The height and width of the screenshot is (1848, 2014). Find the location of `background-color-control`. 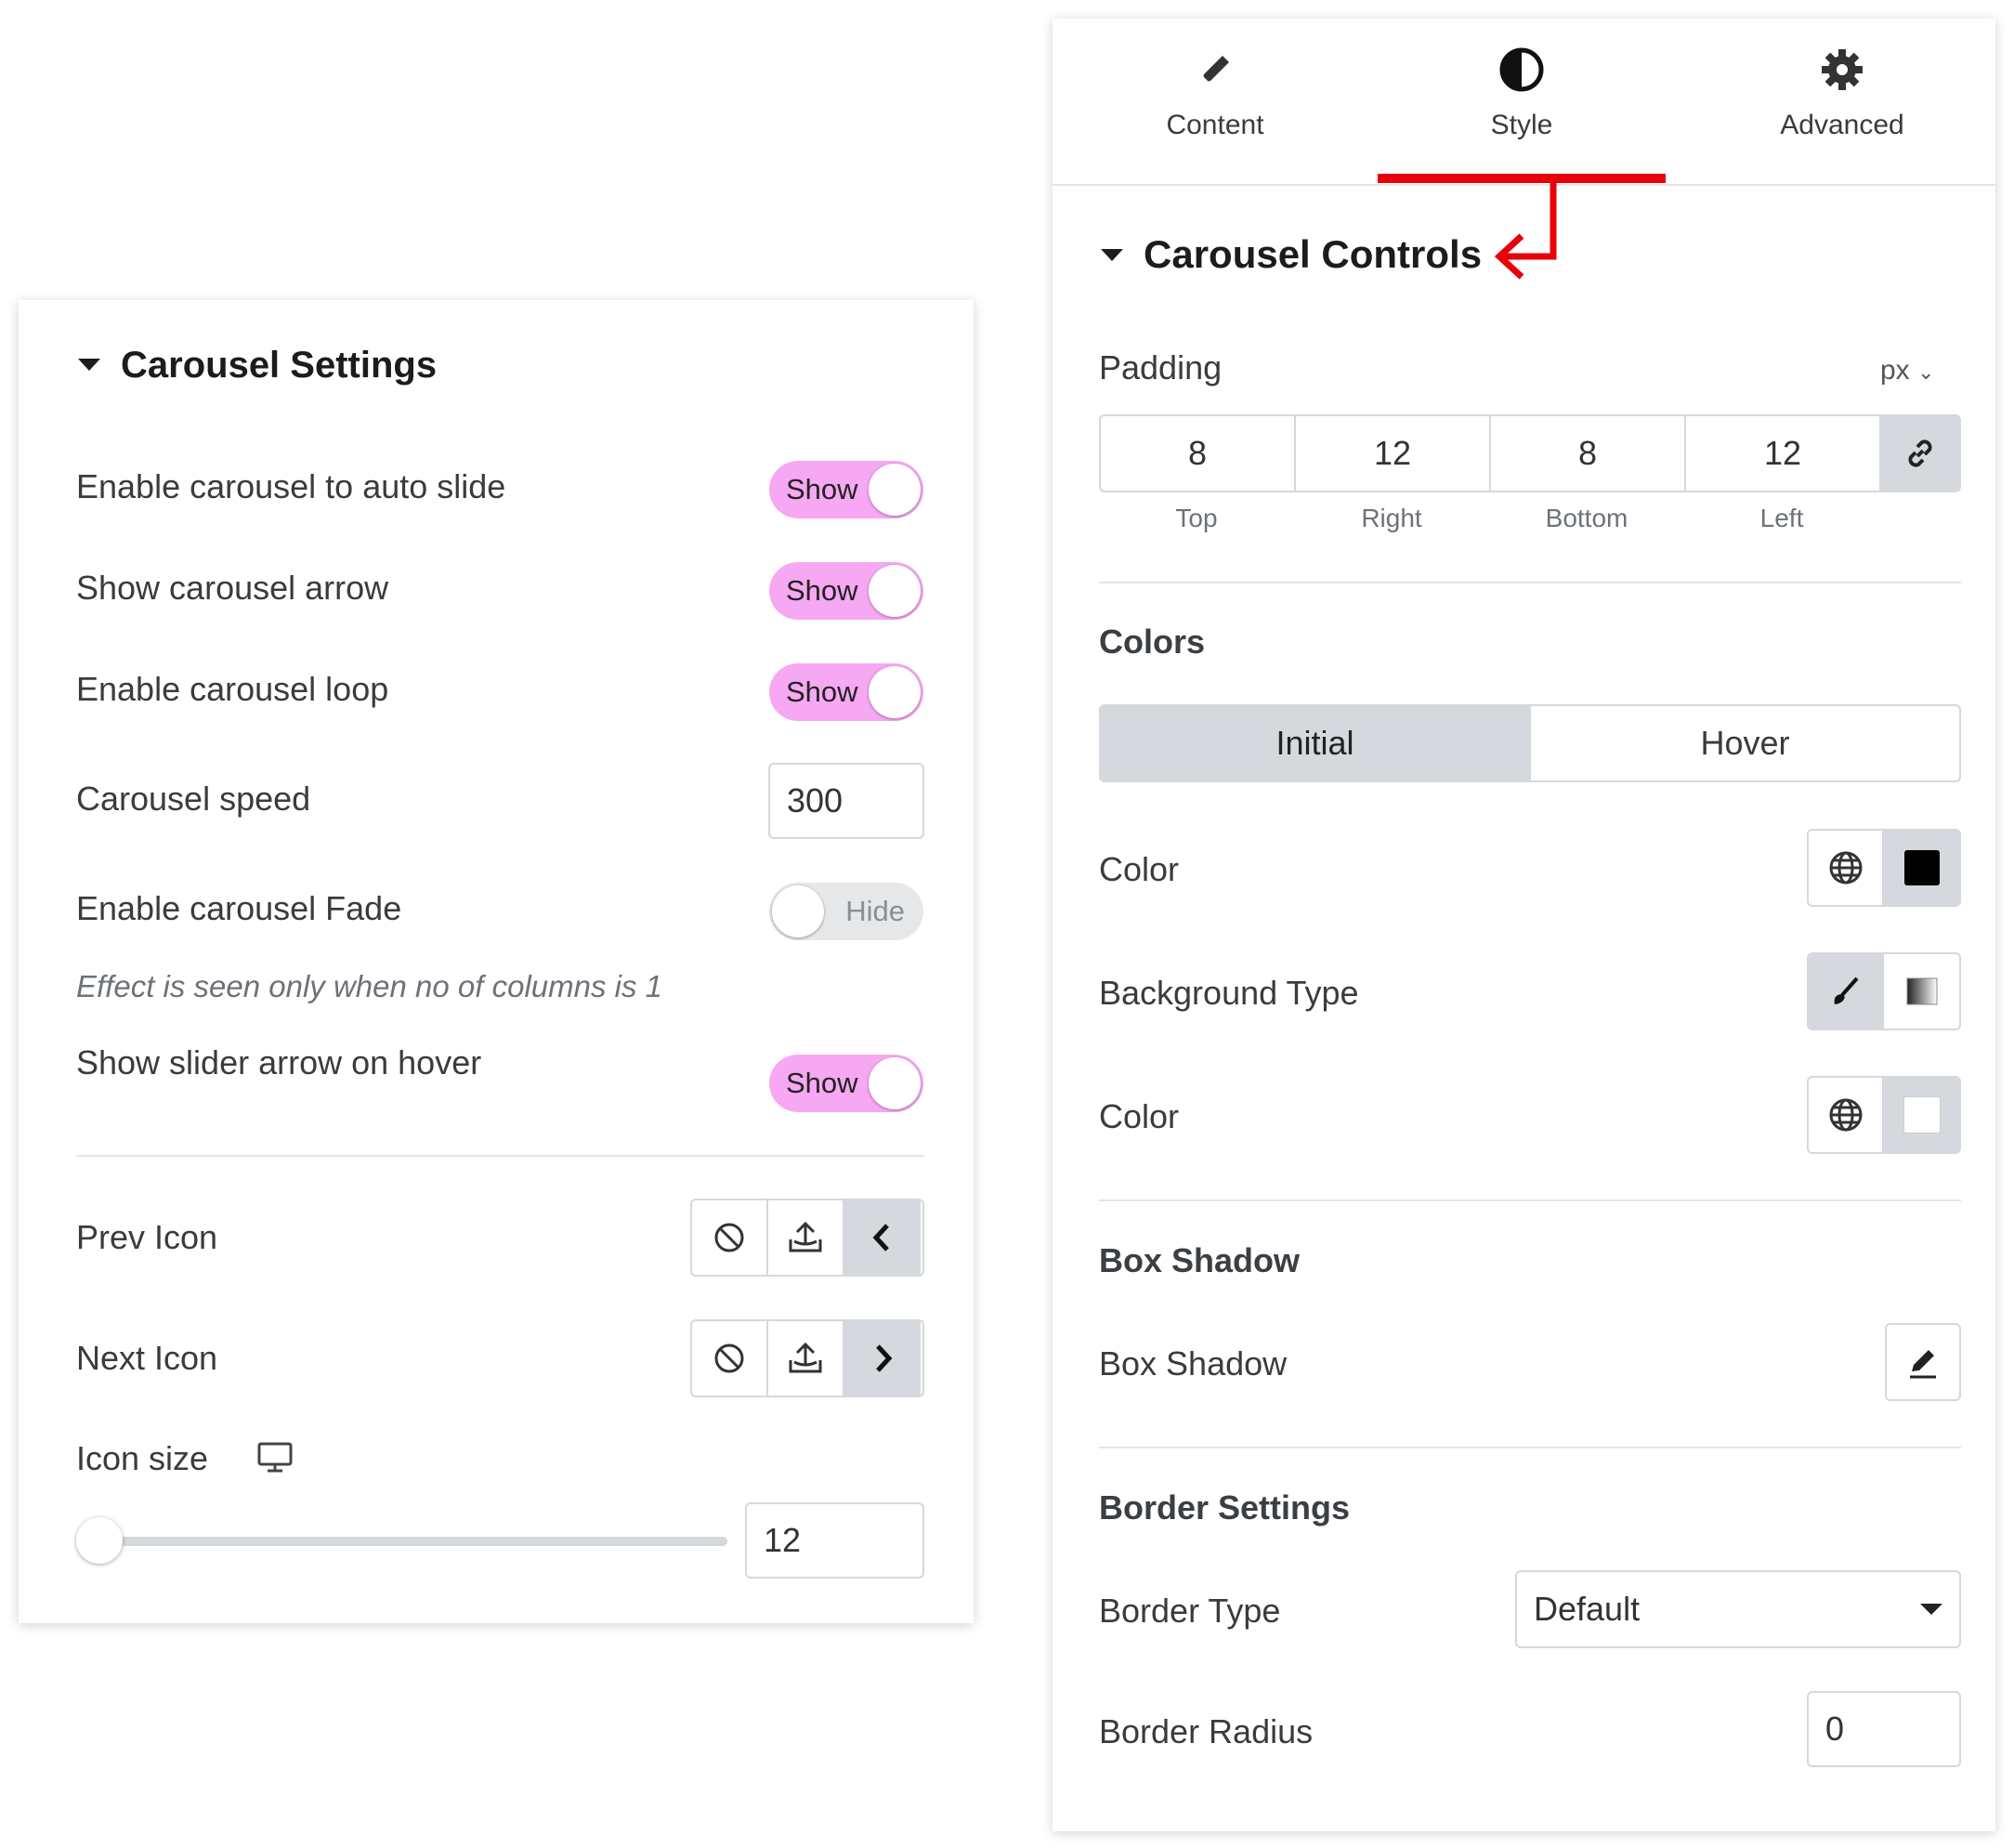

background-color-control is located at coordinates (1884, 1115).